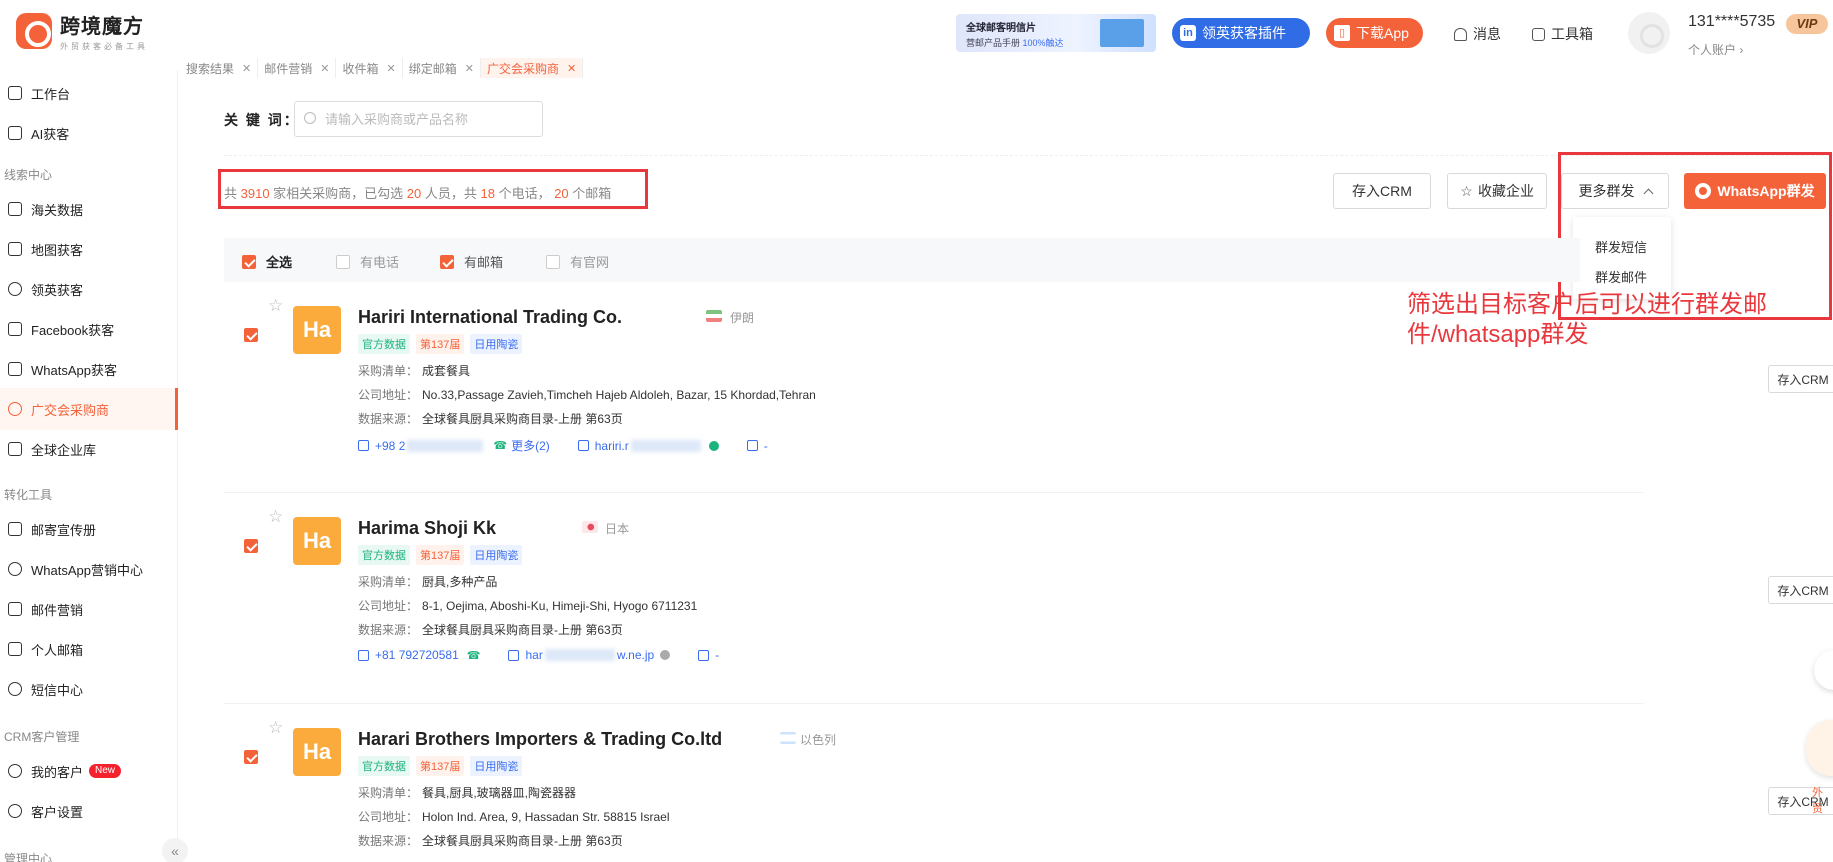  What do you see at coordinates (442, 68) in the screenshot?
I see `tab-bind-email: 绑定邮箱 ✕` at bounding box center [442, 68].